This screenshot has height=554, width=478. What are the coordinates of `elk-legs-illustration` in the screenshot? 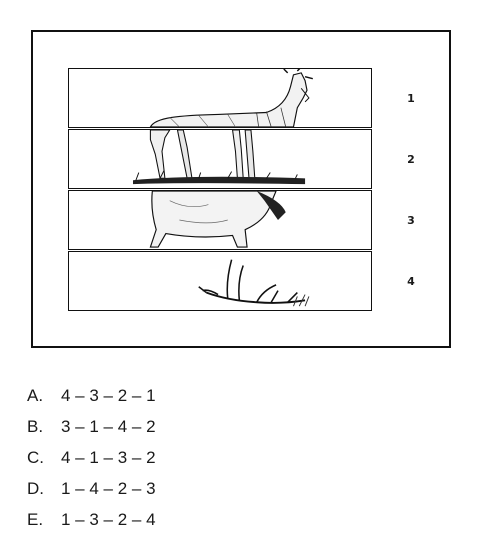 It's located at (219, 157).